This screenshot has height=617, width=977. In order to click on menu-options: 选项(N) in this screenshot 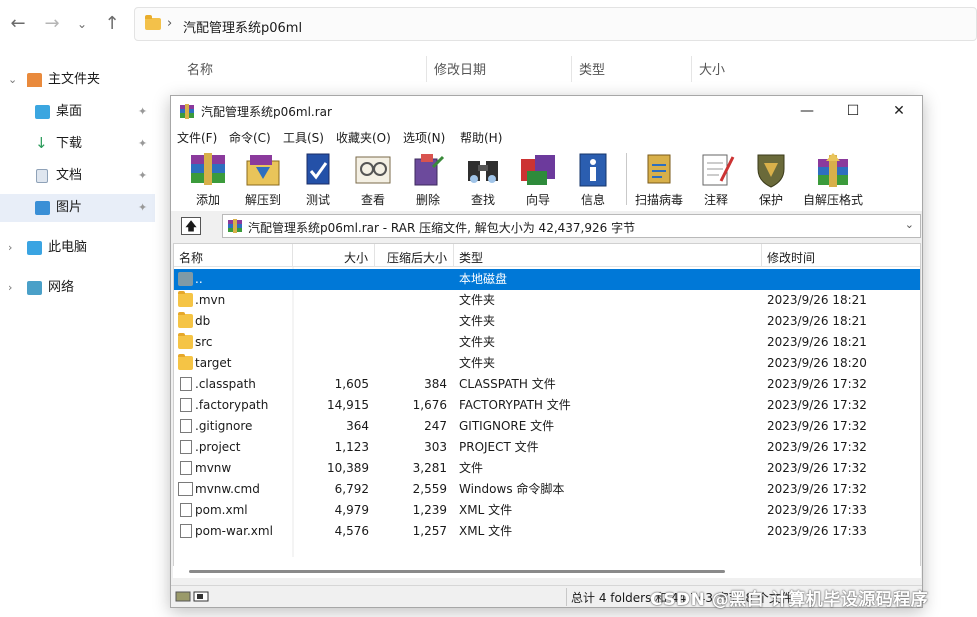, I will do `click(424, 137)`.